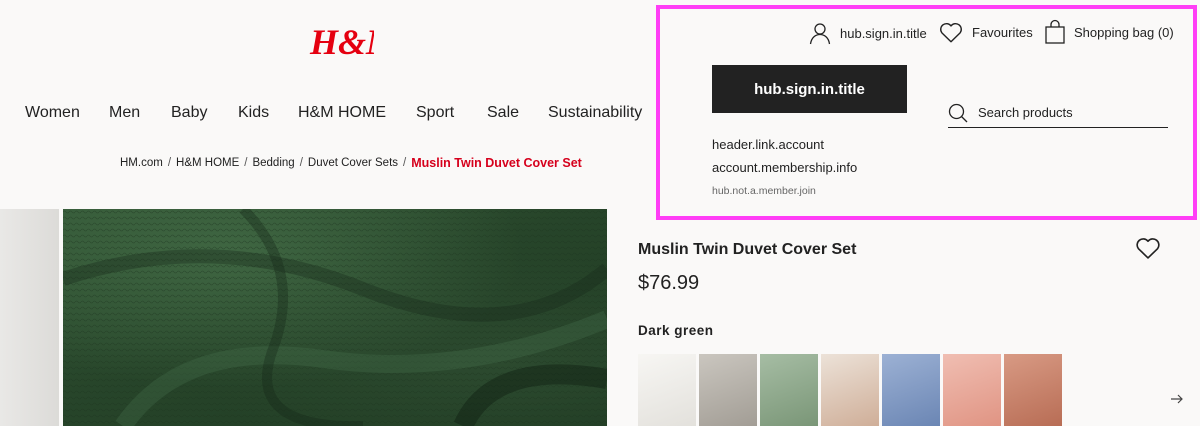 The width and height of the screenshot is (1200, 426). What do you see at coordinates (728, 390) in the screenshot?
I see `swatch-light-grey` at bounding box center [728, 390].